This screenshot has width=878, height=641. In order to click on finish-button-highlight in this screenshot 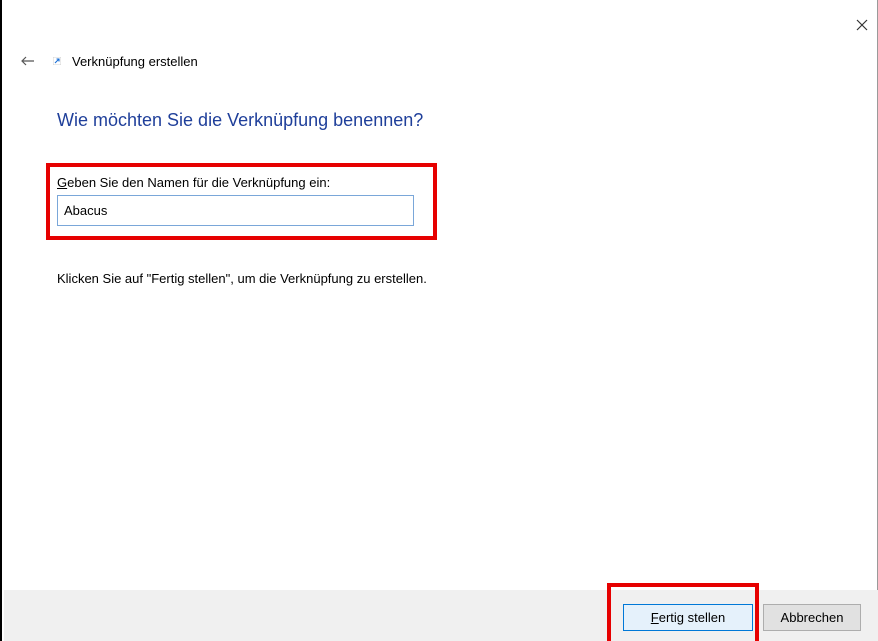, I will do `click(683, 612)`.